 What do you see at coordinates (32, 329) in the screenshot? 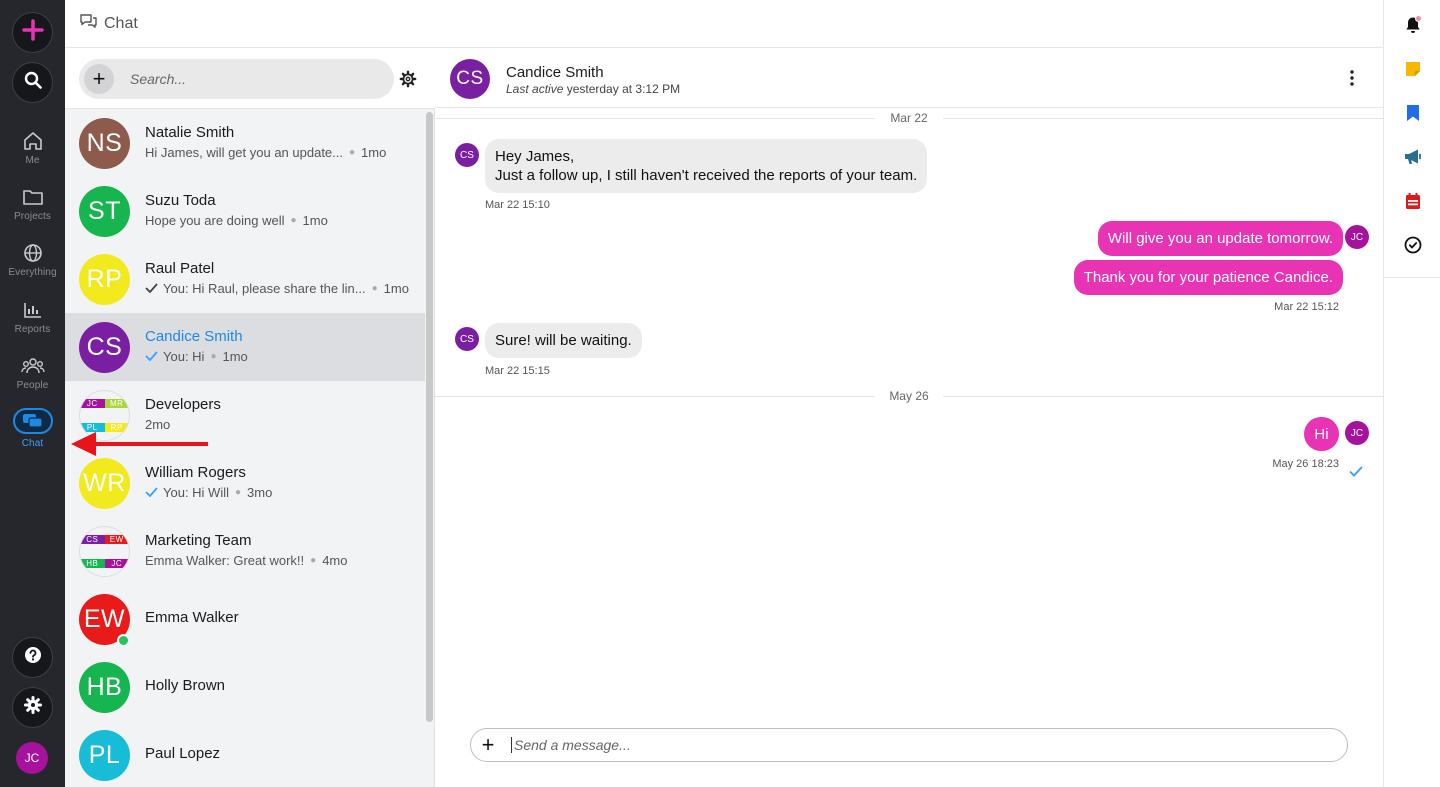
I see `rail-label: Reports` at bounding box center [32, 329].